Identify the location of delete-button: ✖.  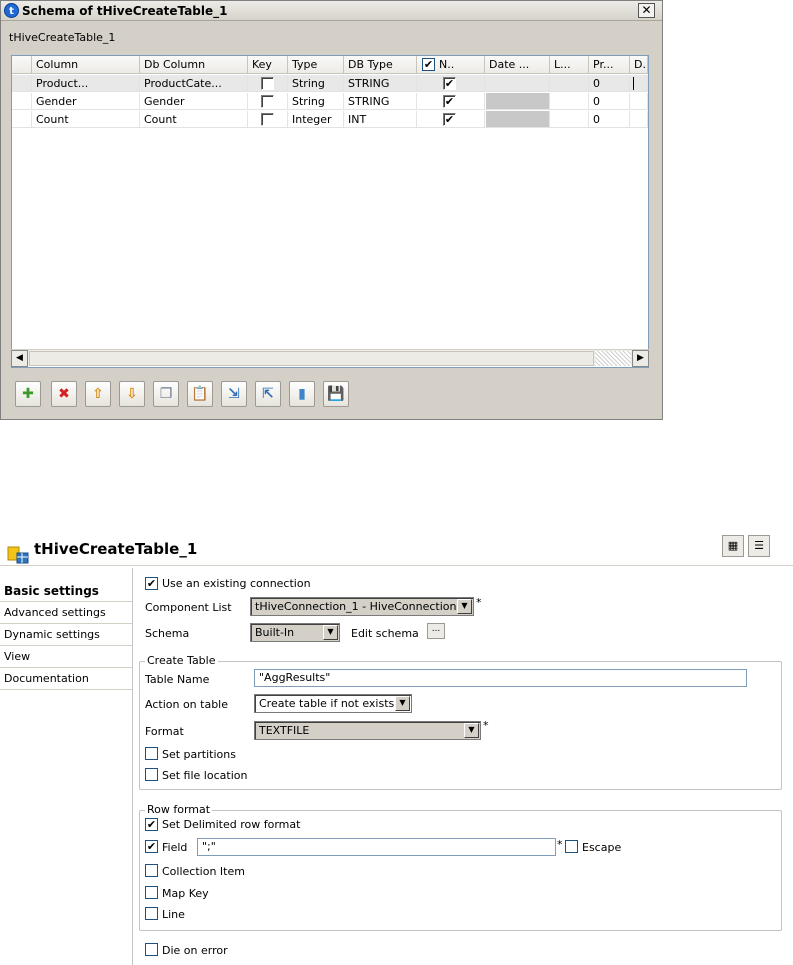
(64, 394).